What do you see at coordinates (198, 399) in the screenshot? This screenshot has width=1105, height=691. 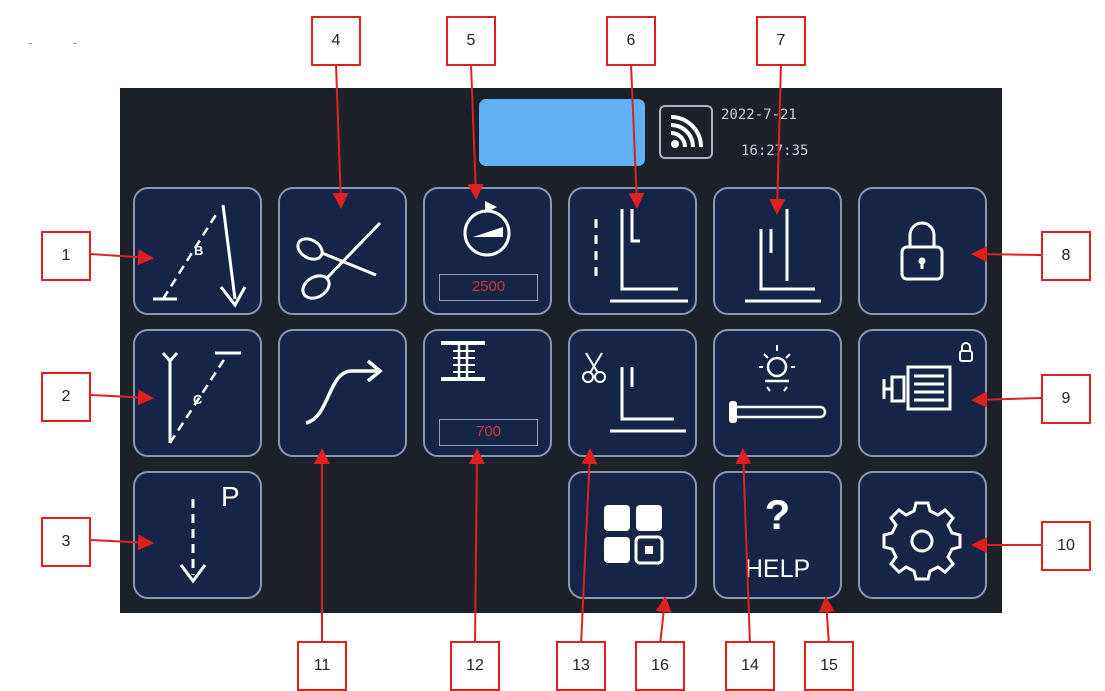 I see `backtack-c-letter: C` at bounding box center [198, 399].